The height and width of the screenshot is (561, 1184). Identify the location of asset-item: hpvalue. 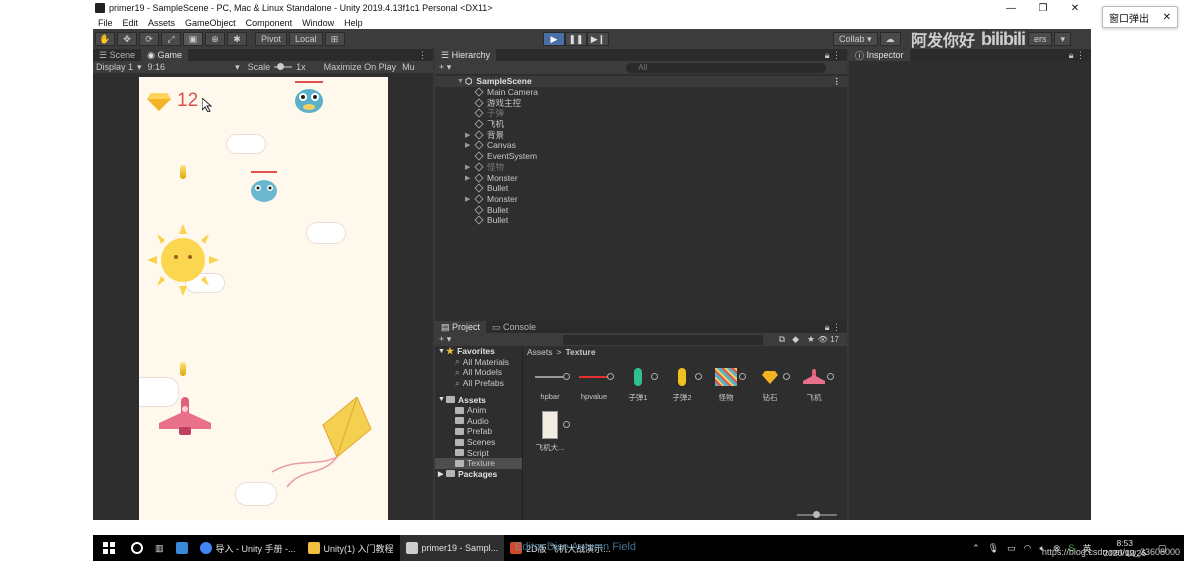
(594, 383).